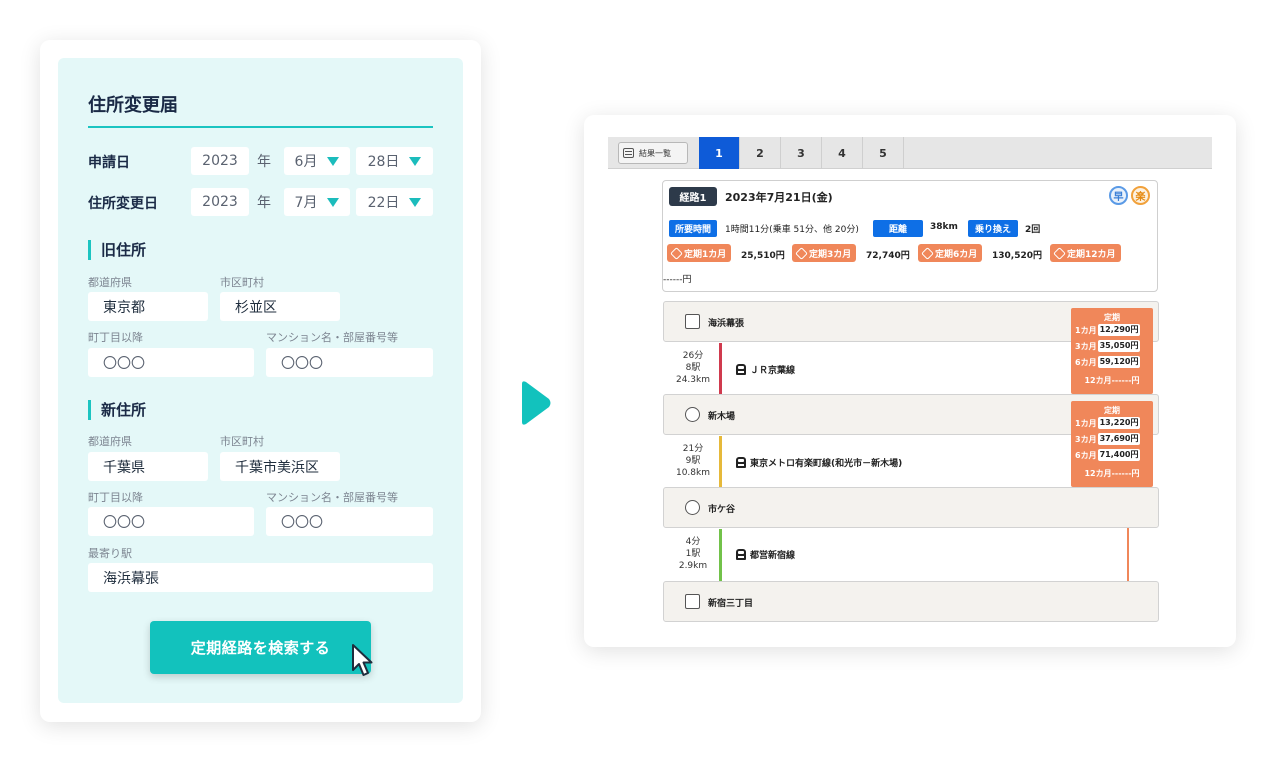 The width and height of the screenshot is (1280, 762). I want to click on train-line: 都営新宿線, so click(765, 554).